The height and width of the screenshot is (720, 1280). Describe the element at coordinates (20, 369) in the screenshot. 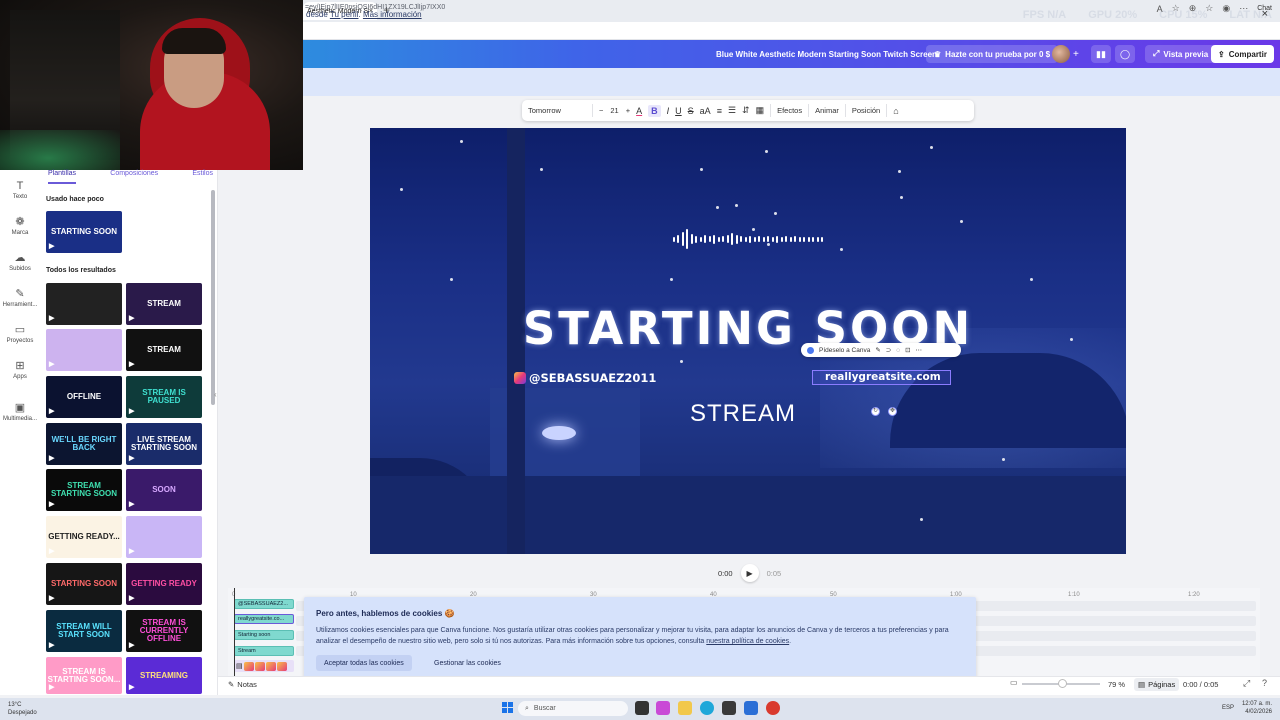

I see `rail-item-apps: ⊞ Apps` at that location.